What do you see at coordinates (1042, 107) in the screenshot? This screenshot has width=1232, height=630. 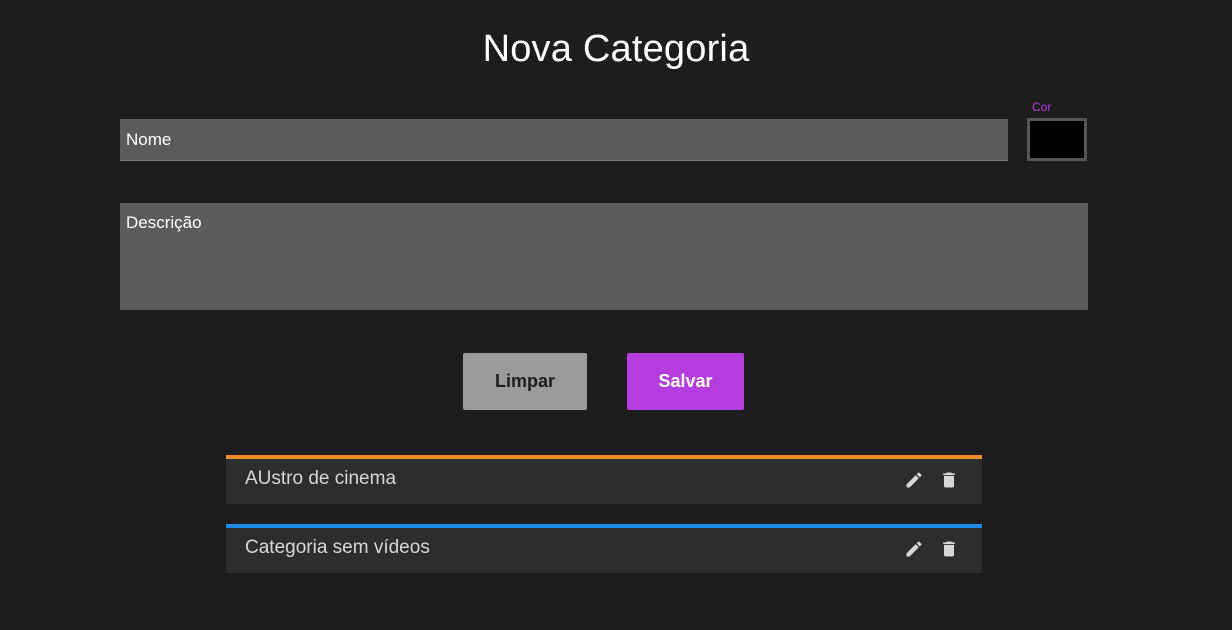 I see `cor-label: Cor` at bounding box center [1042, 107].